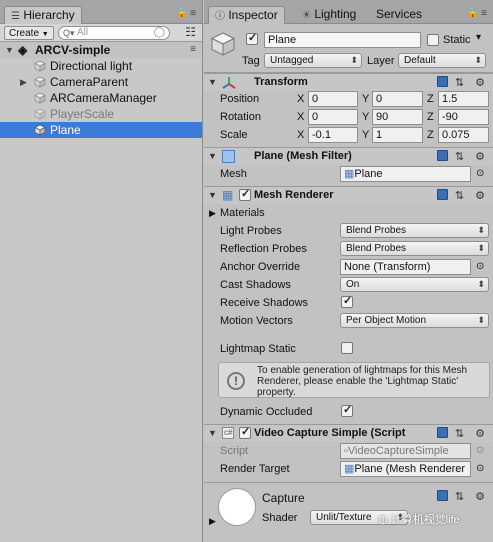  What do you see at coordinates (245, 432) in the screenshot?
I see `video-capture-enabled-checkbox` at bounding box center [245, 432].